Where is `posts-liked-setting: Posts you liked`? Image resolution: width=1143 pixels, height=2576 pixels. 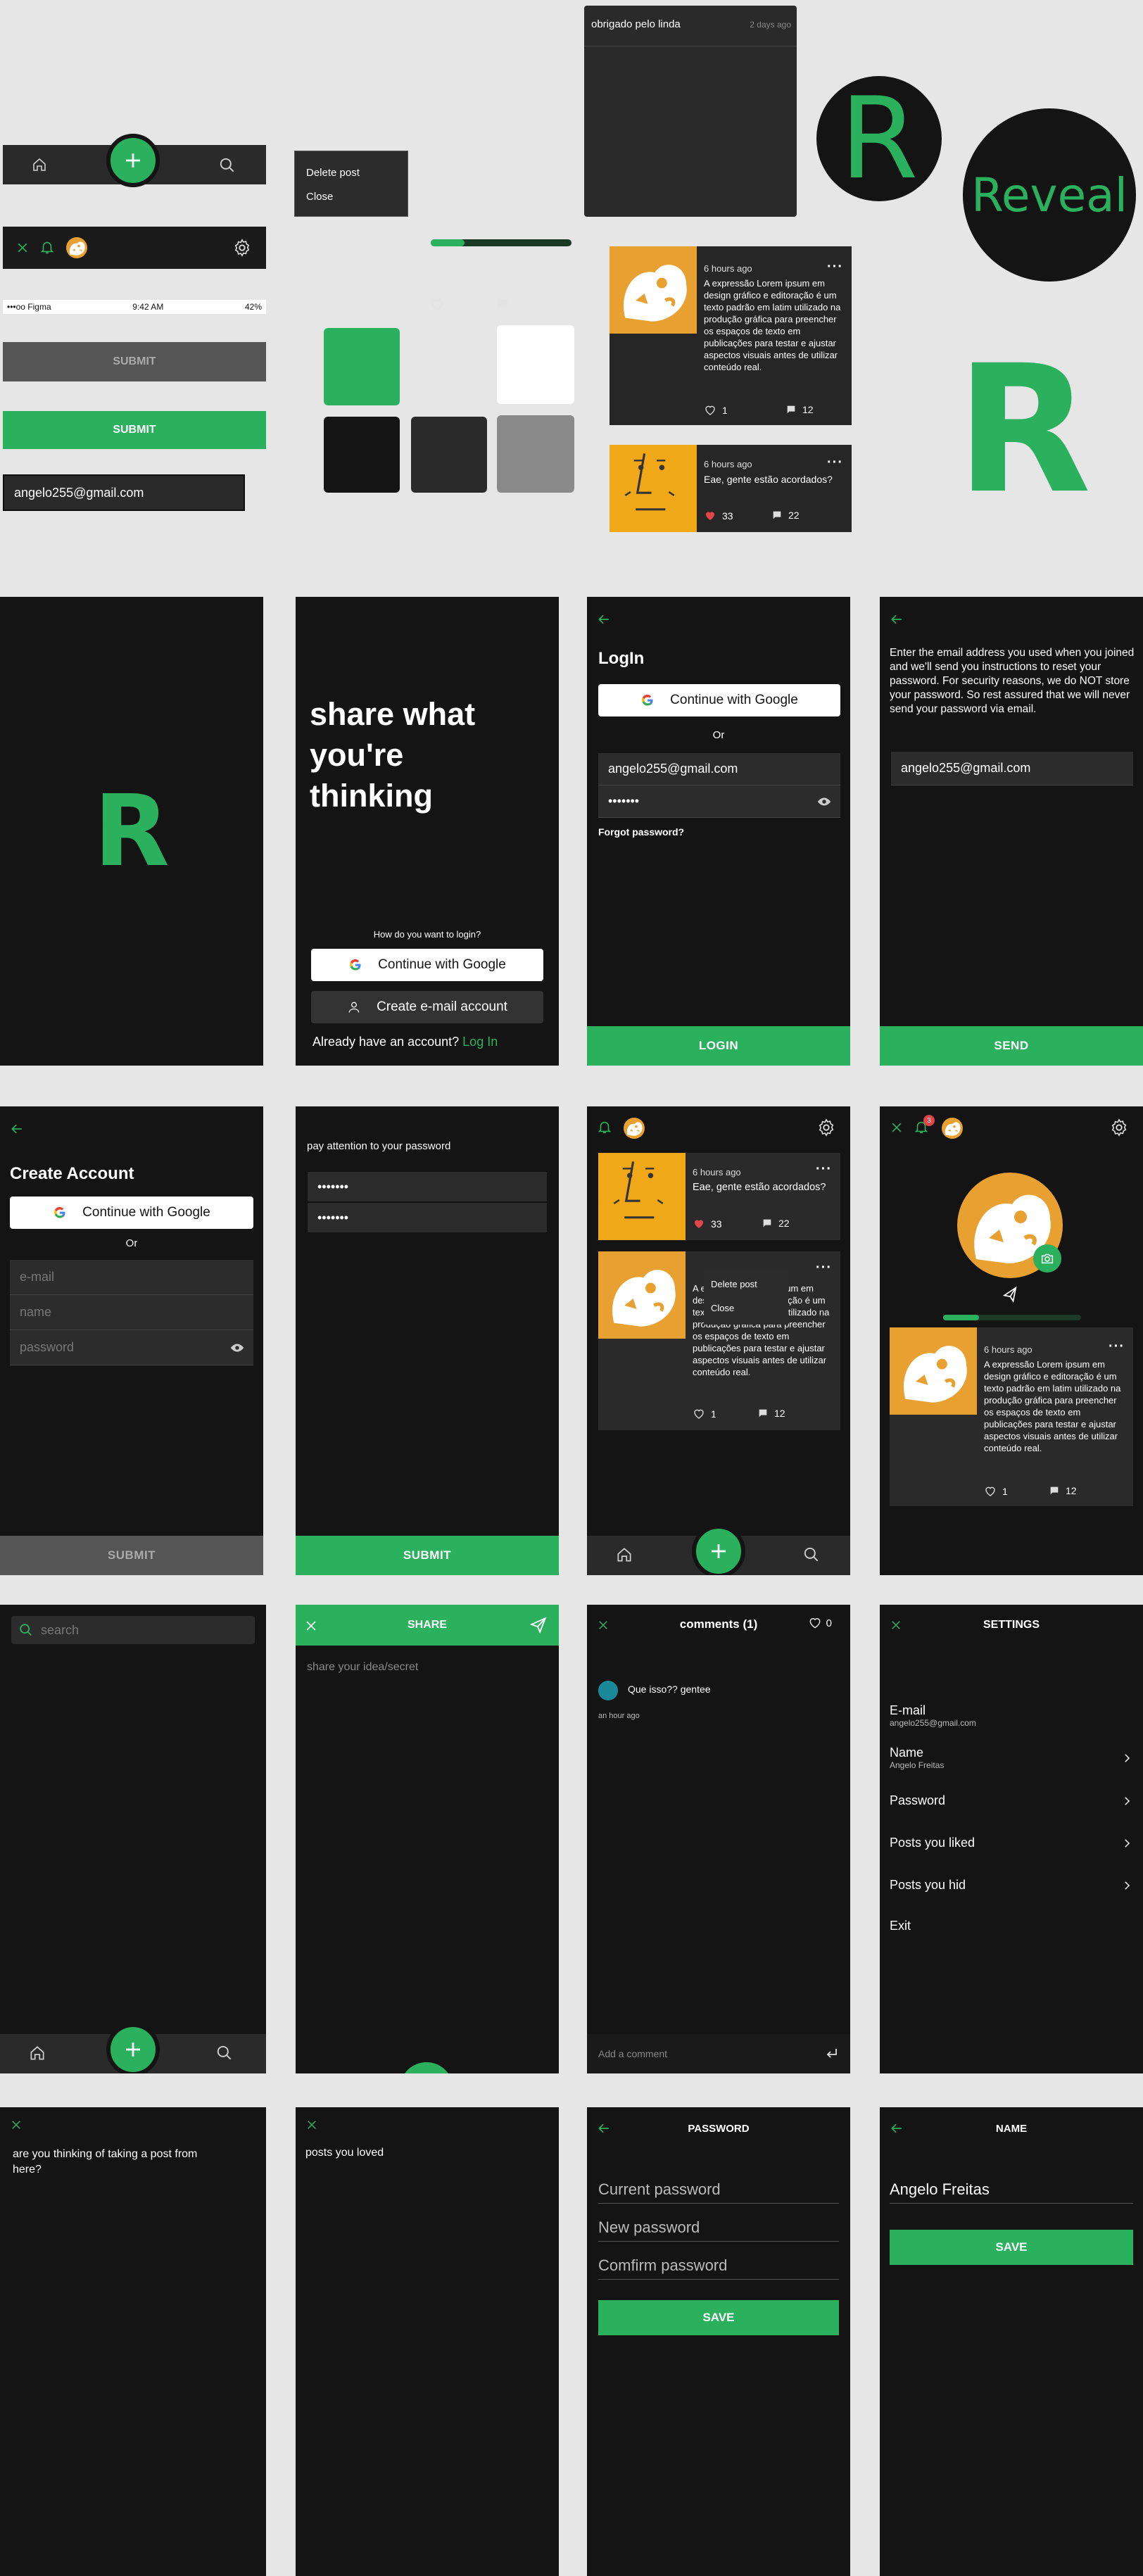
posts-liked-setting: Posts you liked is located at coordinates (1011, 1843).